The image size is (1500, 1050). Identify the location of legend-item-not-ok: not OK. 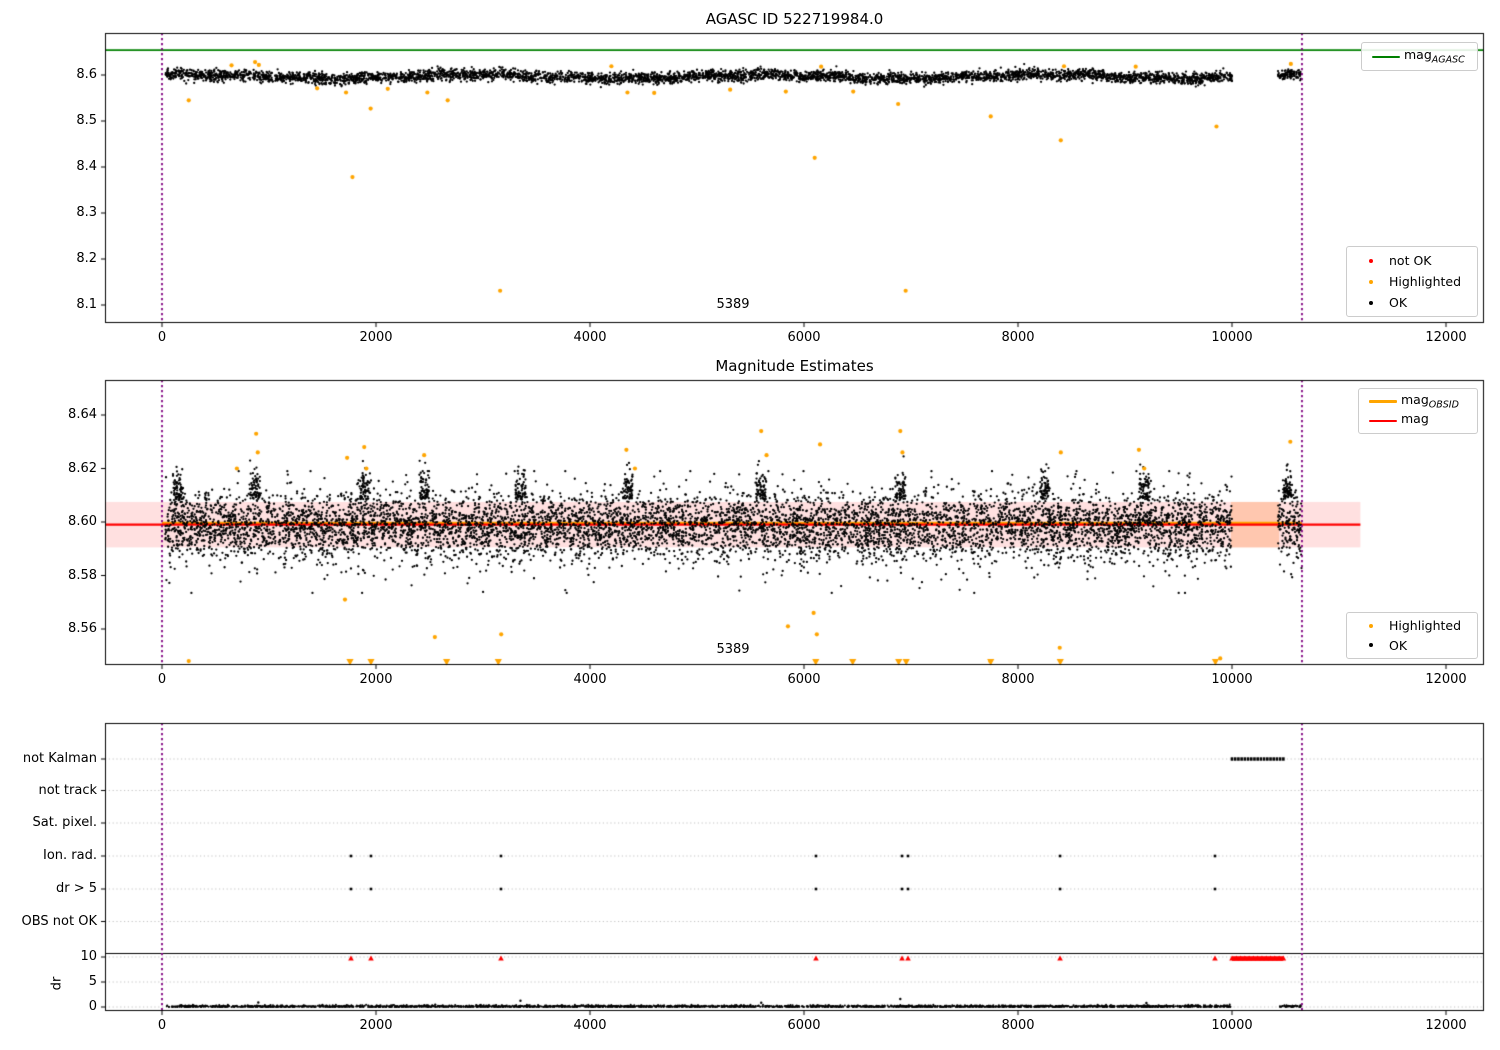
(1412, 260).